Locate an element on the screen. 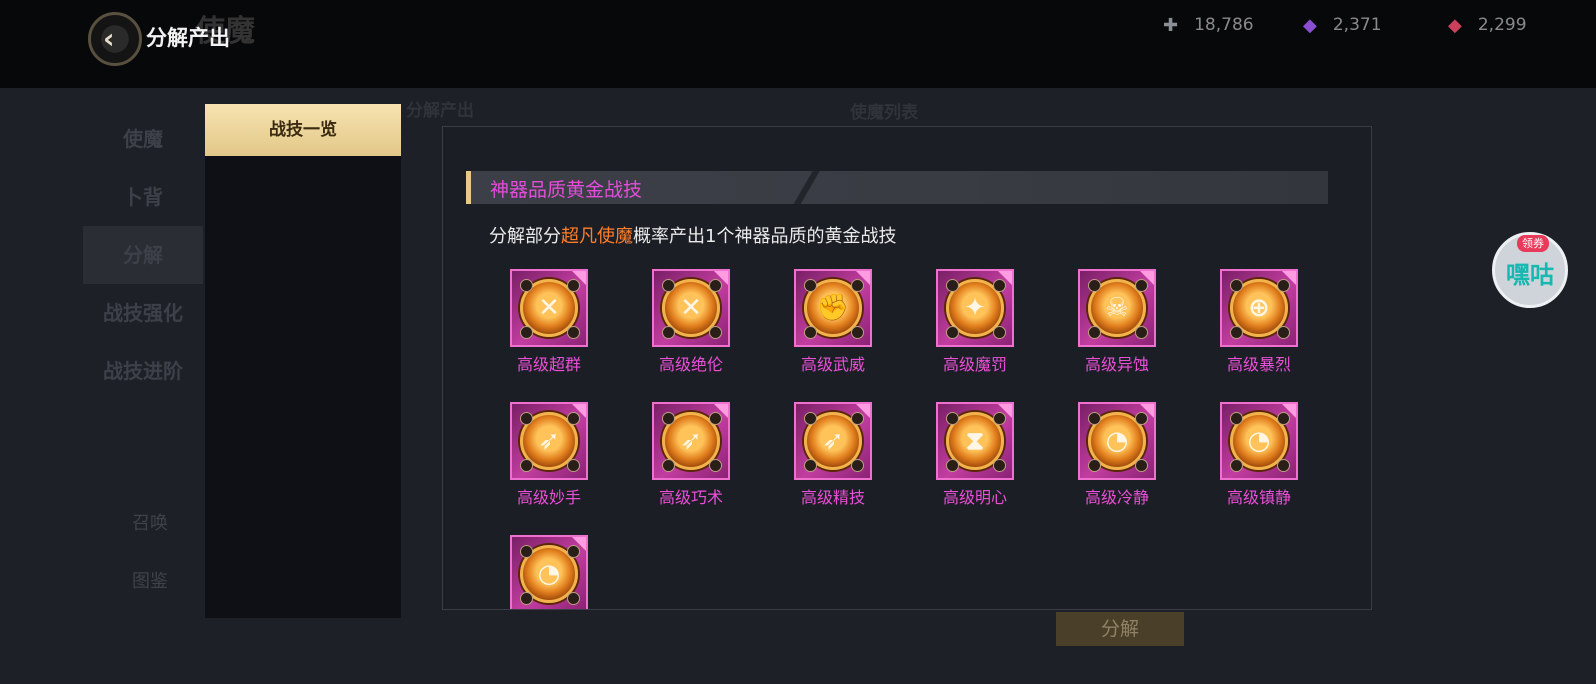 The image size is (1596, 684). desc-suffix: 概率产出1个神器品质的黄金战技 is located at coordinates (765, 236).